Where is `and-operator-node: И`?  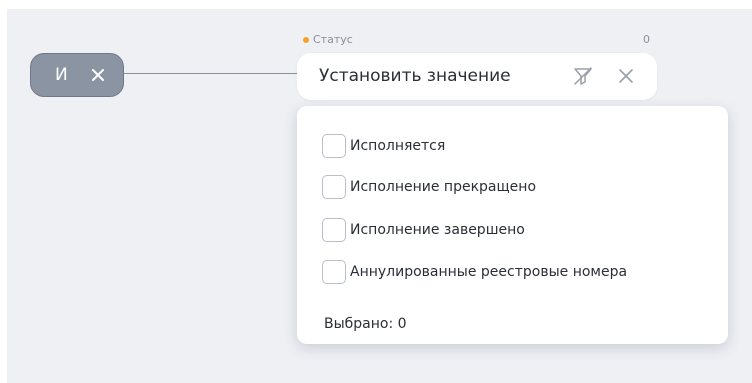
and-operator-node: И is located at coordinates (77, 75).